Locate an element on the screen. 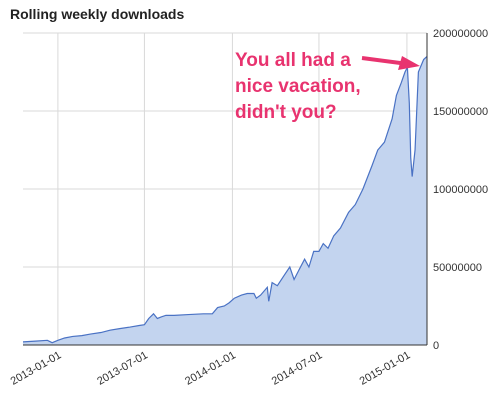  x-tick-label: 2013-01-01 is located at coordinates (36, 368).